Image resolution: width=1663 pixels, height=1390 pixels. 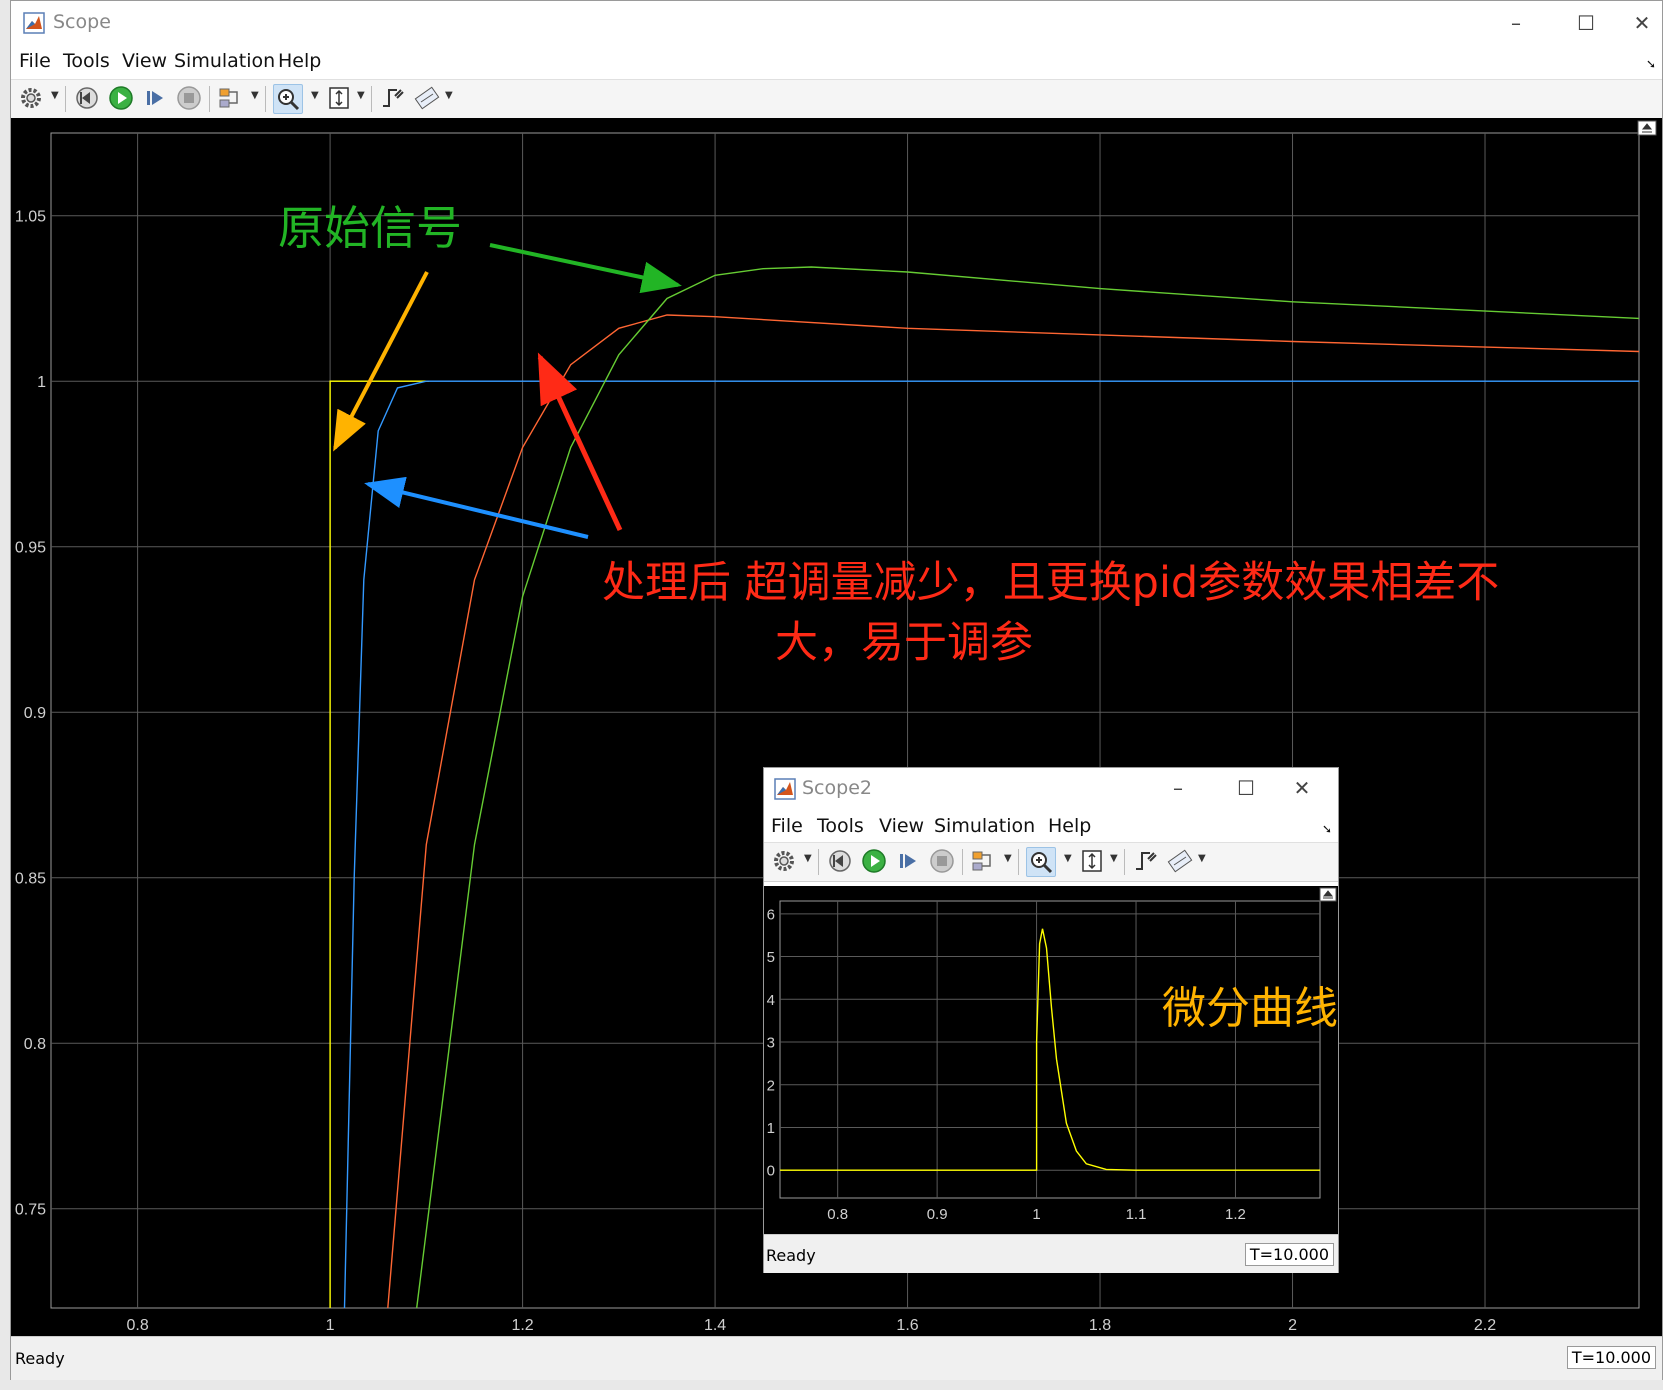 I want to click on menu-simulation: Simulation, so click(x=984, y=826).